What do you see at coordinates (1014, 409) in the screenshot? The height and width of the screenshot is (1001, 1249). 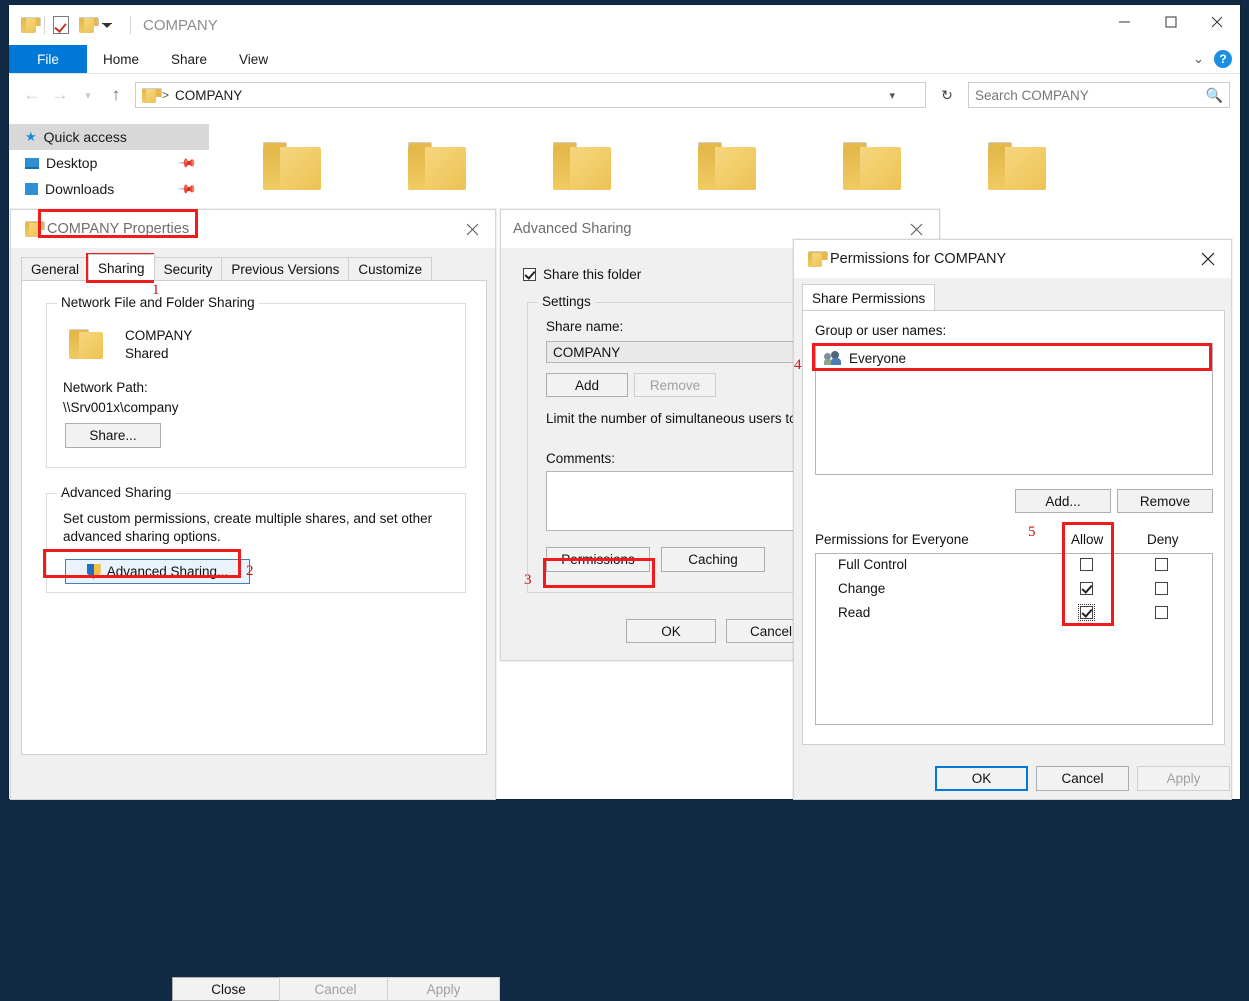 I see `group-user-list: Everyone` at bounding box center [1014, 409].